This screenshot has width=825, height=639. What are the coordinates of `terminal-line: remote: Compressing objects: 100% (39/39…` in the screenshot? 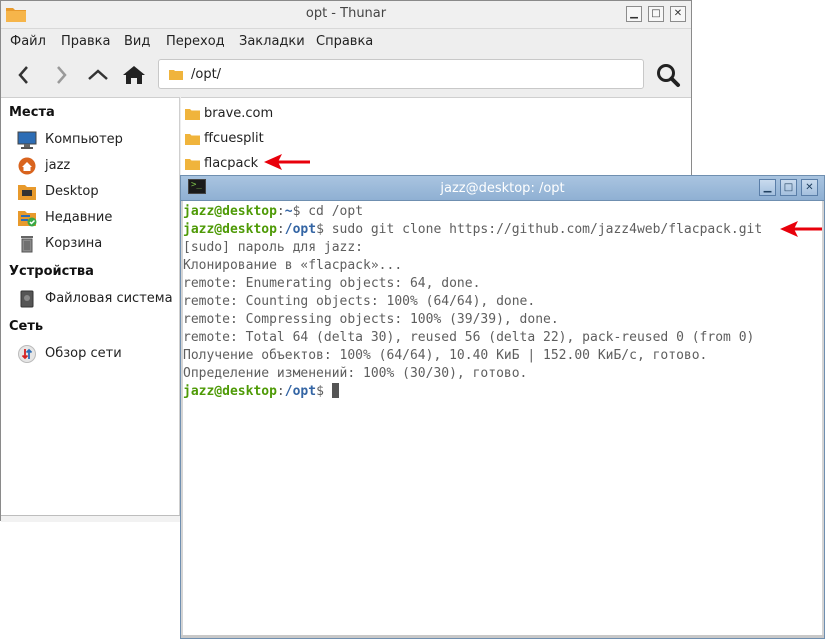 It's located at (472, 320).